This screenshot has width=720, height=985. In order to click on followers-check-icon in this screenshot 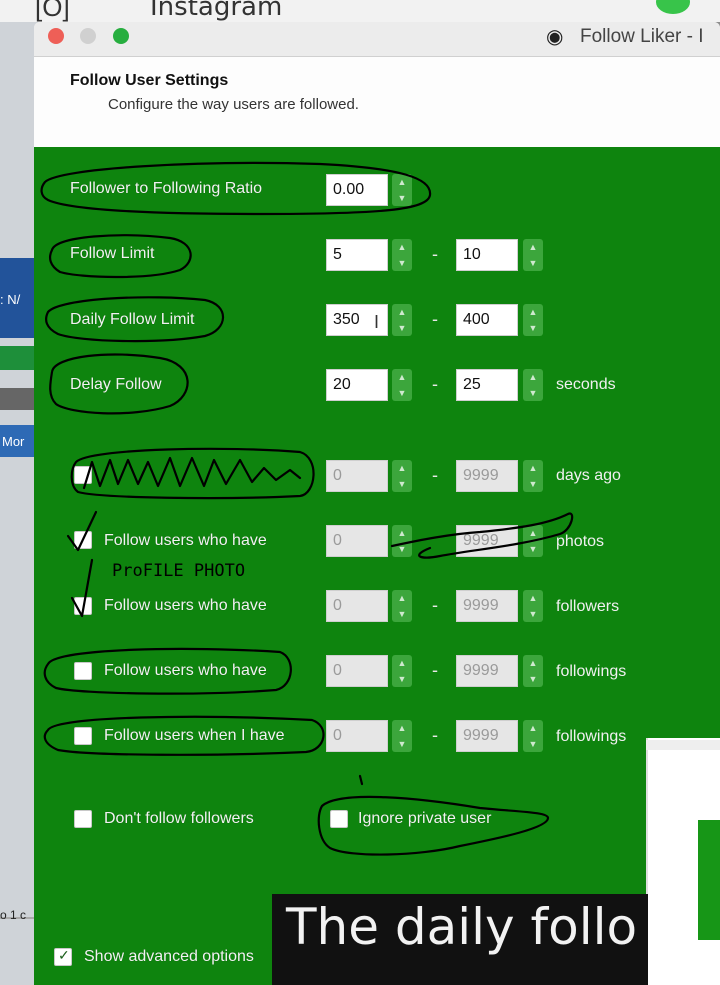, I will do `click(82, 588)`.